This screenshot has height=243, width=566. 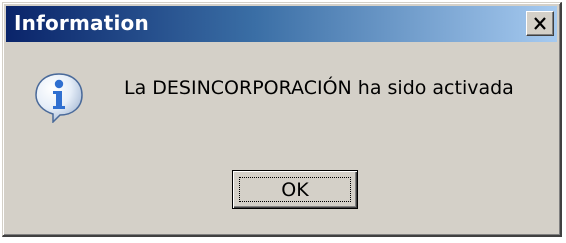 What do you see at coordinates (319, 88) in the screenshot?
I see `dialog-message: La DESINCORPORACIÓN ha sido activada` at bounding box center [319, 88].